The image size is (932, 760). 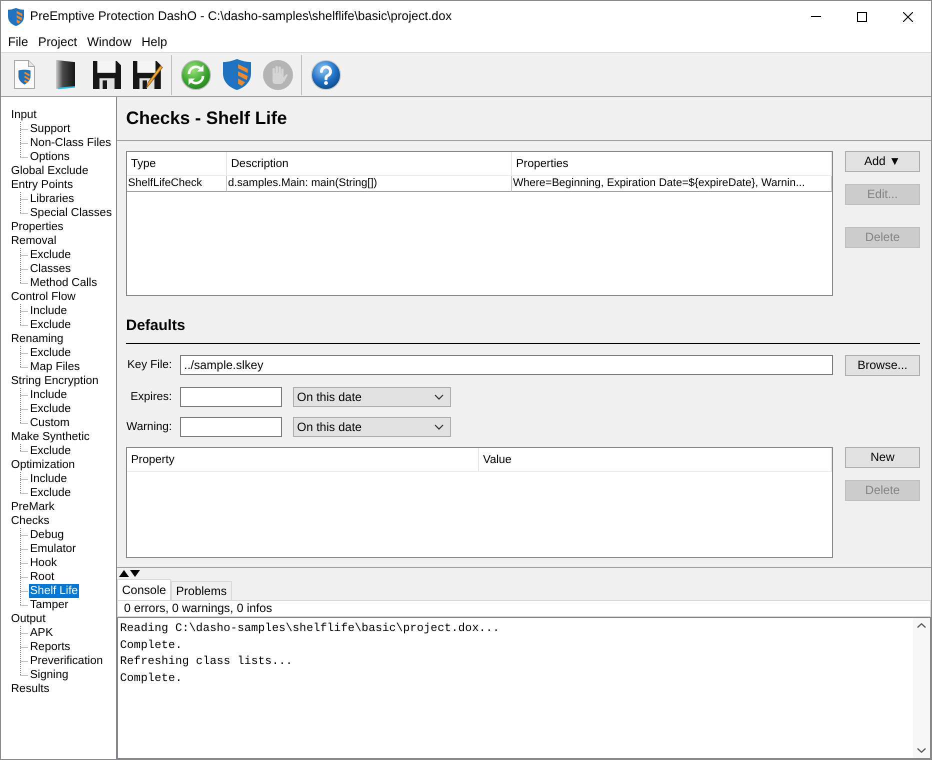 What do you see at coordinates (882, 457) in the screenshot?
I see `new-button: New` at bounding box center [882, 457].